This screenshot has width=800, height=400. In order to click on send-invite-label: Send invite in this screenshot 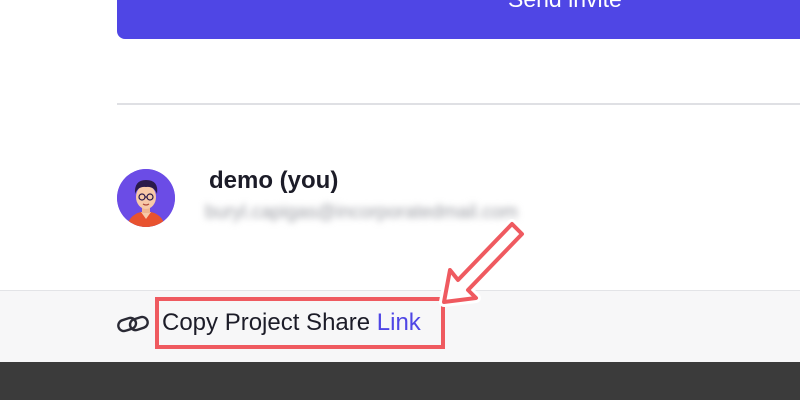, I will do `click(565, 5)`.